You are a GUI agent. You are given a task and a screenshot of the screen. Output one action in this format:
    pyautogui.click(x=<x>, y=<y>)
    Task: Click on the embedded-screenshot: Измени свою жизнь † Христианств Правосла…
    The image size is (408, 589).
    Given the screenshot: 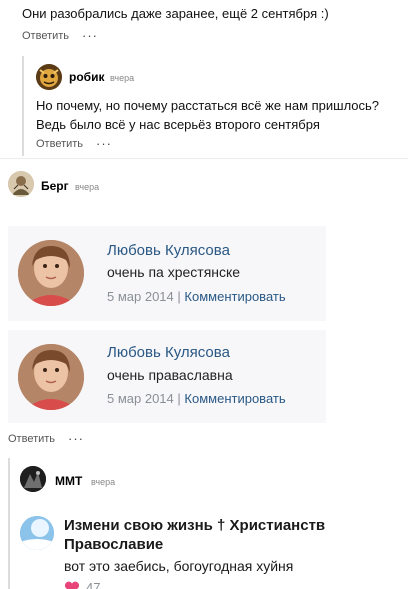 What is the action you would take?
    pyautogui.click(x=181, y=549)
    